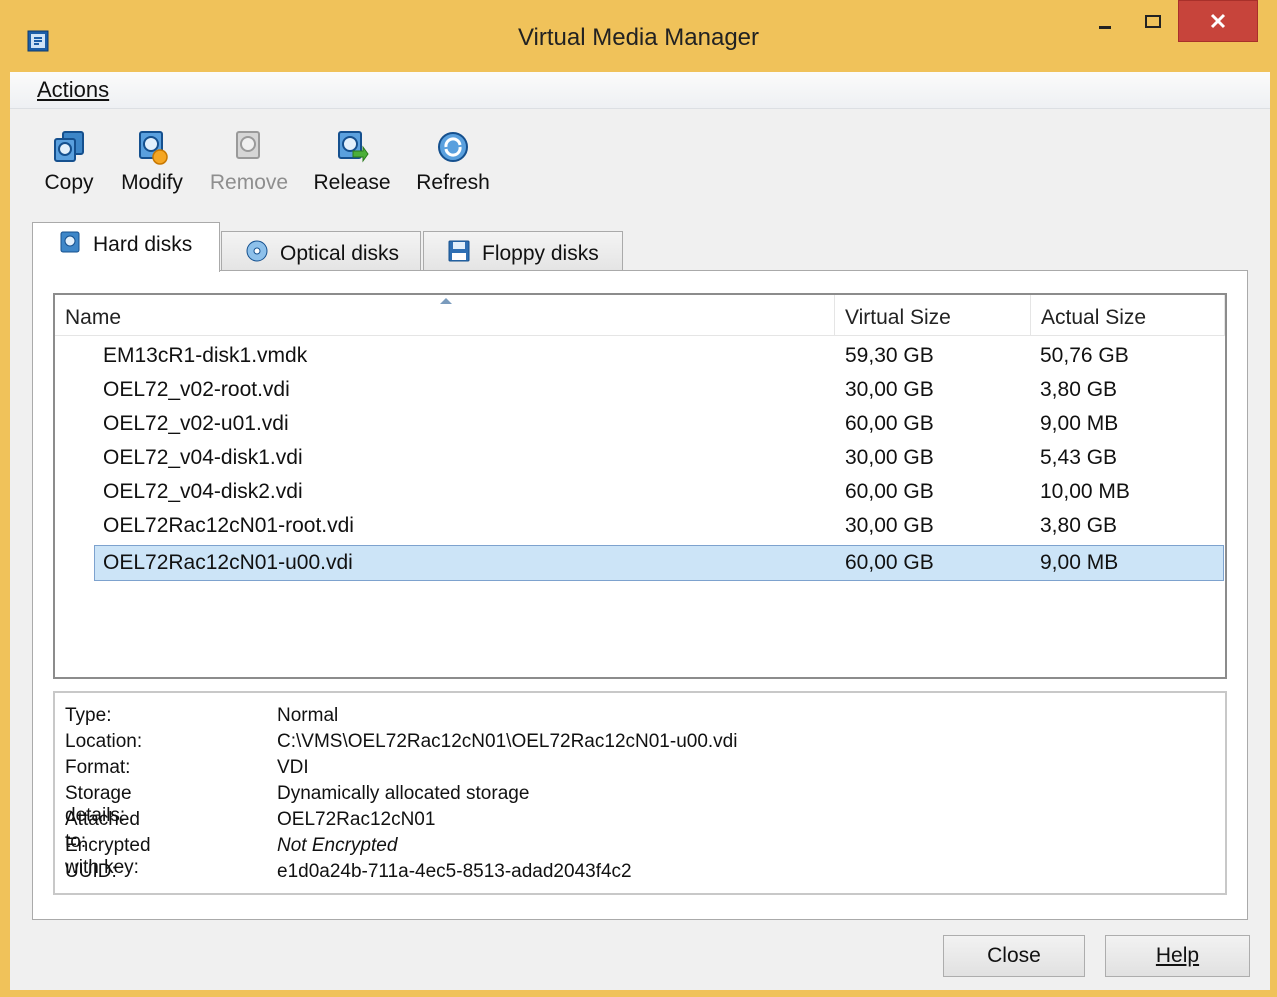 The width and height of the screenshot is (1277, 997). I want to click on copy-button: Copy, so click(69, 162).